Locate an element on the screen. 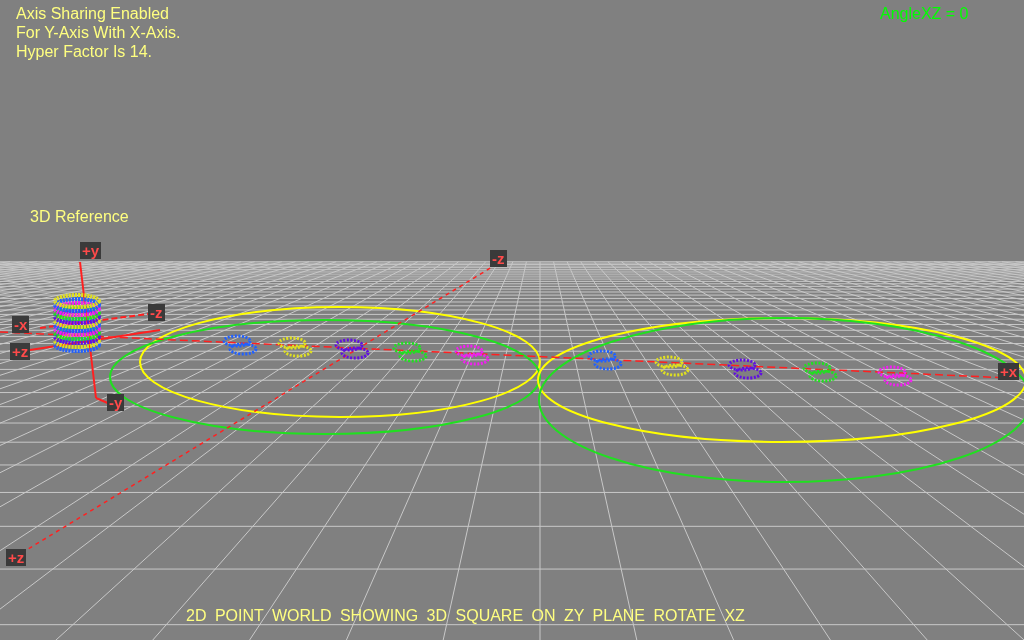 Image resolution: width=1024 pixels, height=640 pixels. scene-caption: 2D POINT WORLD SHOWING 3D SQUARE ON ZY PLANE ROTATE XZ is located at coordinates (465, 616).